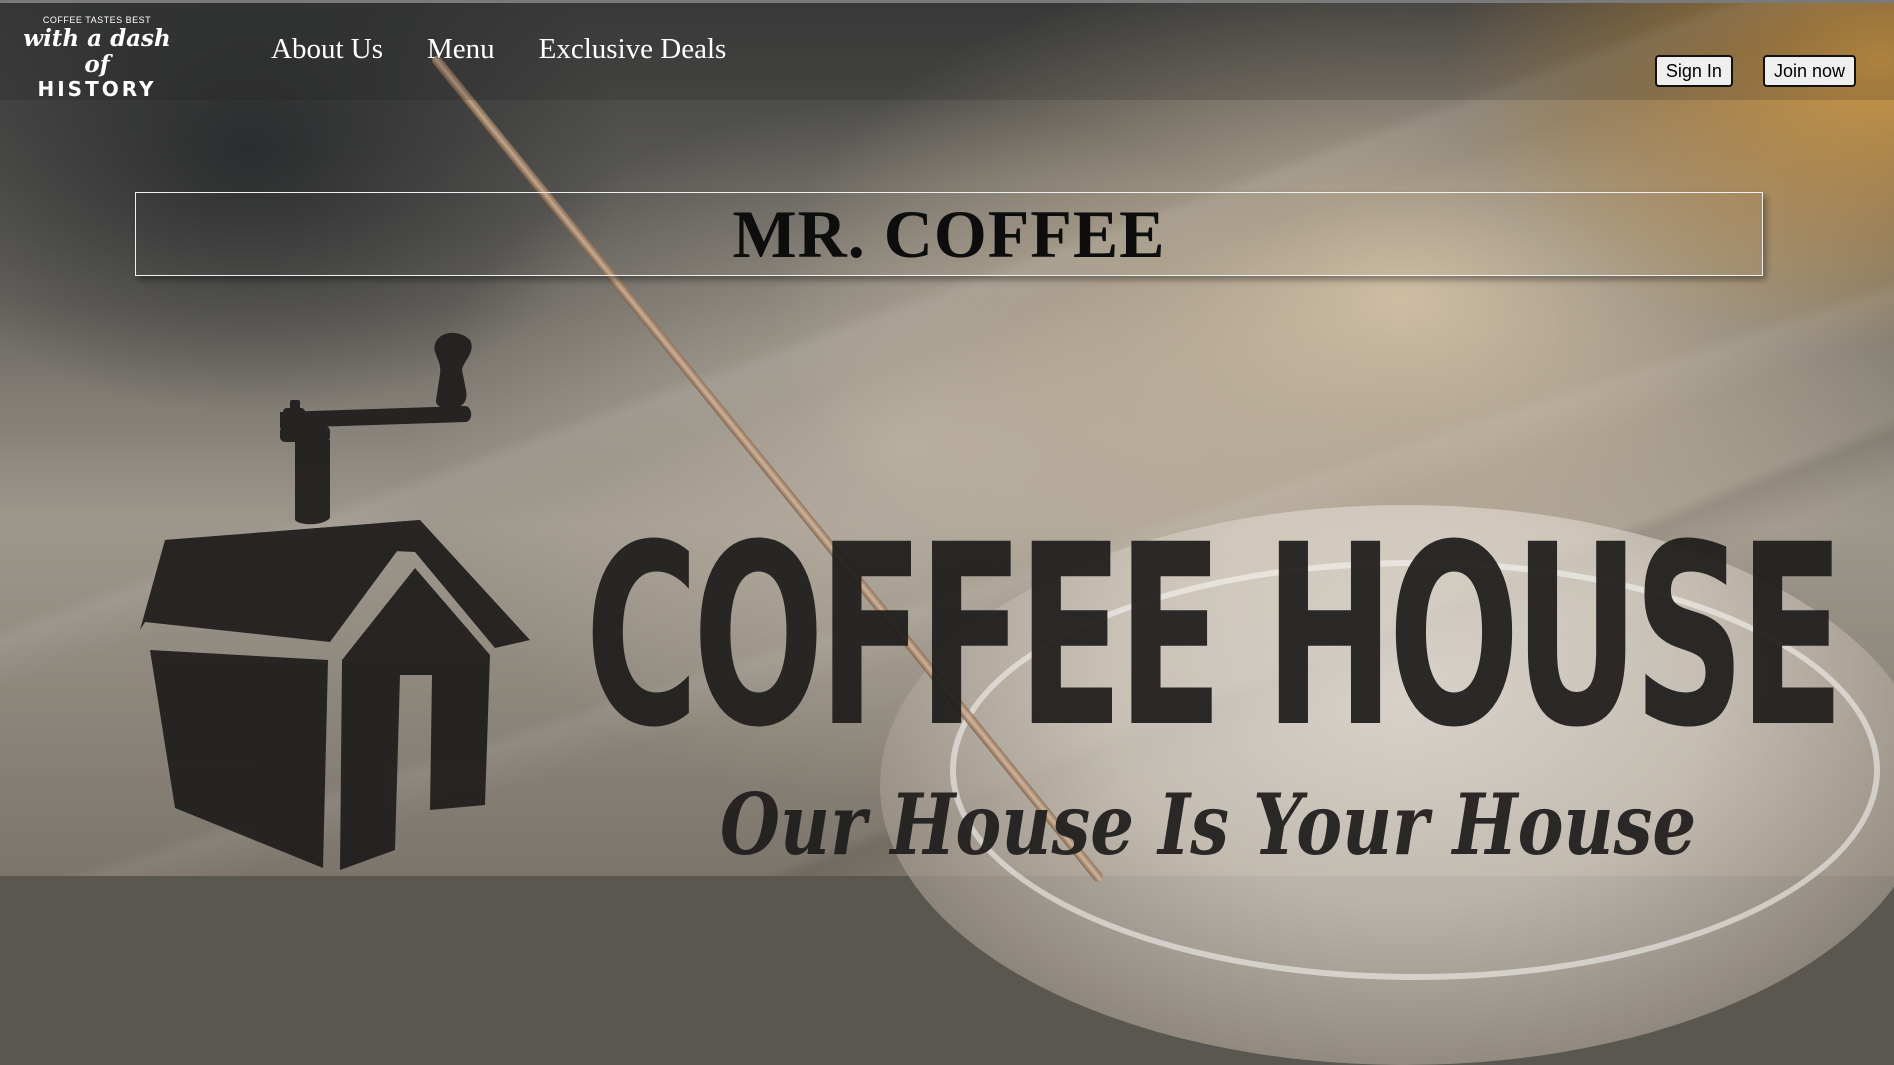  I want to click on nav-item-exclusive-deals: Exclusive Deals, so click(633, 49).